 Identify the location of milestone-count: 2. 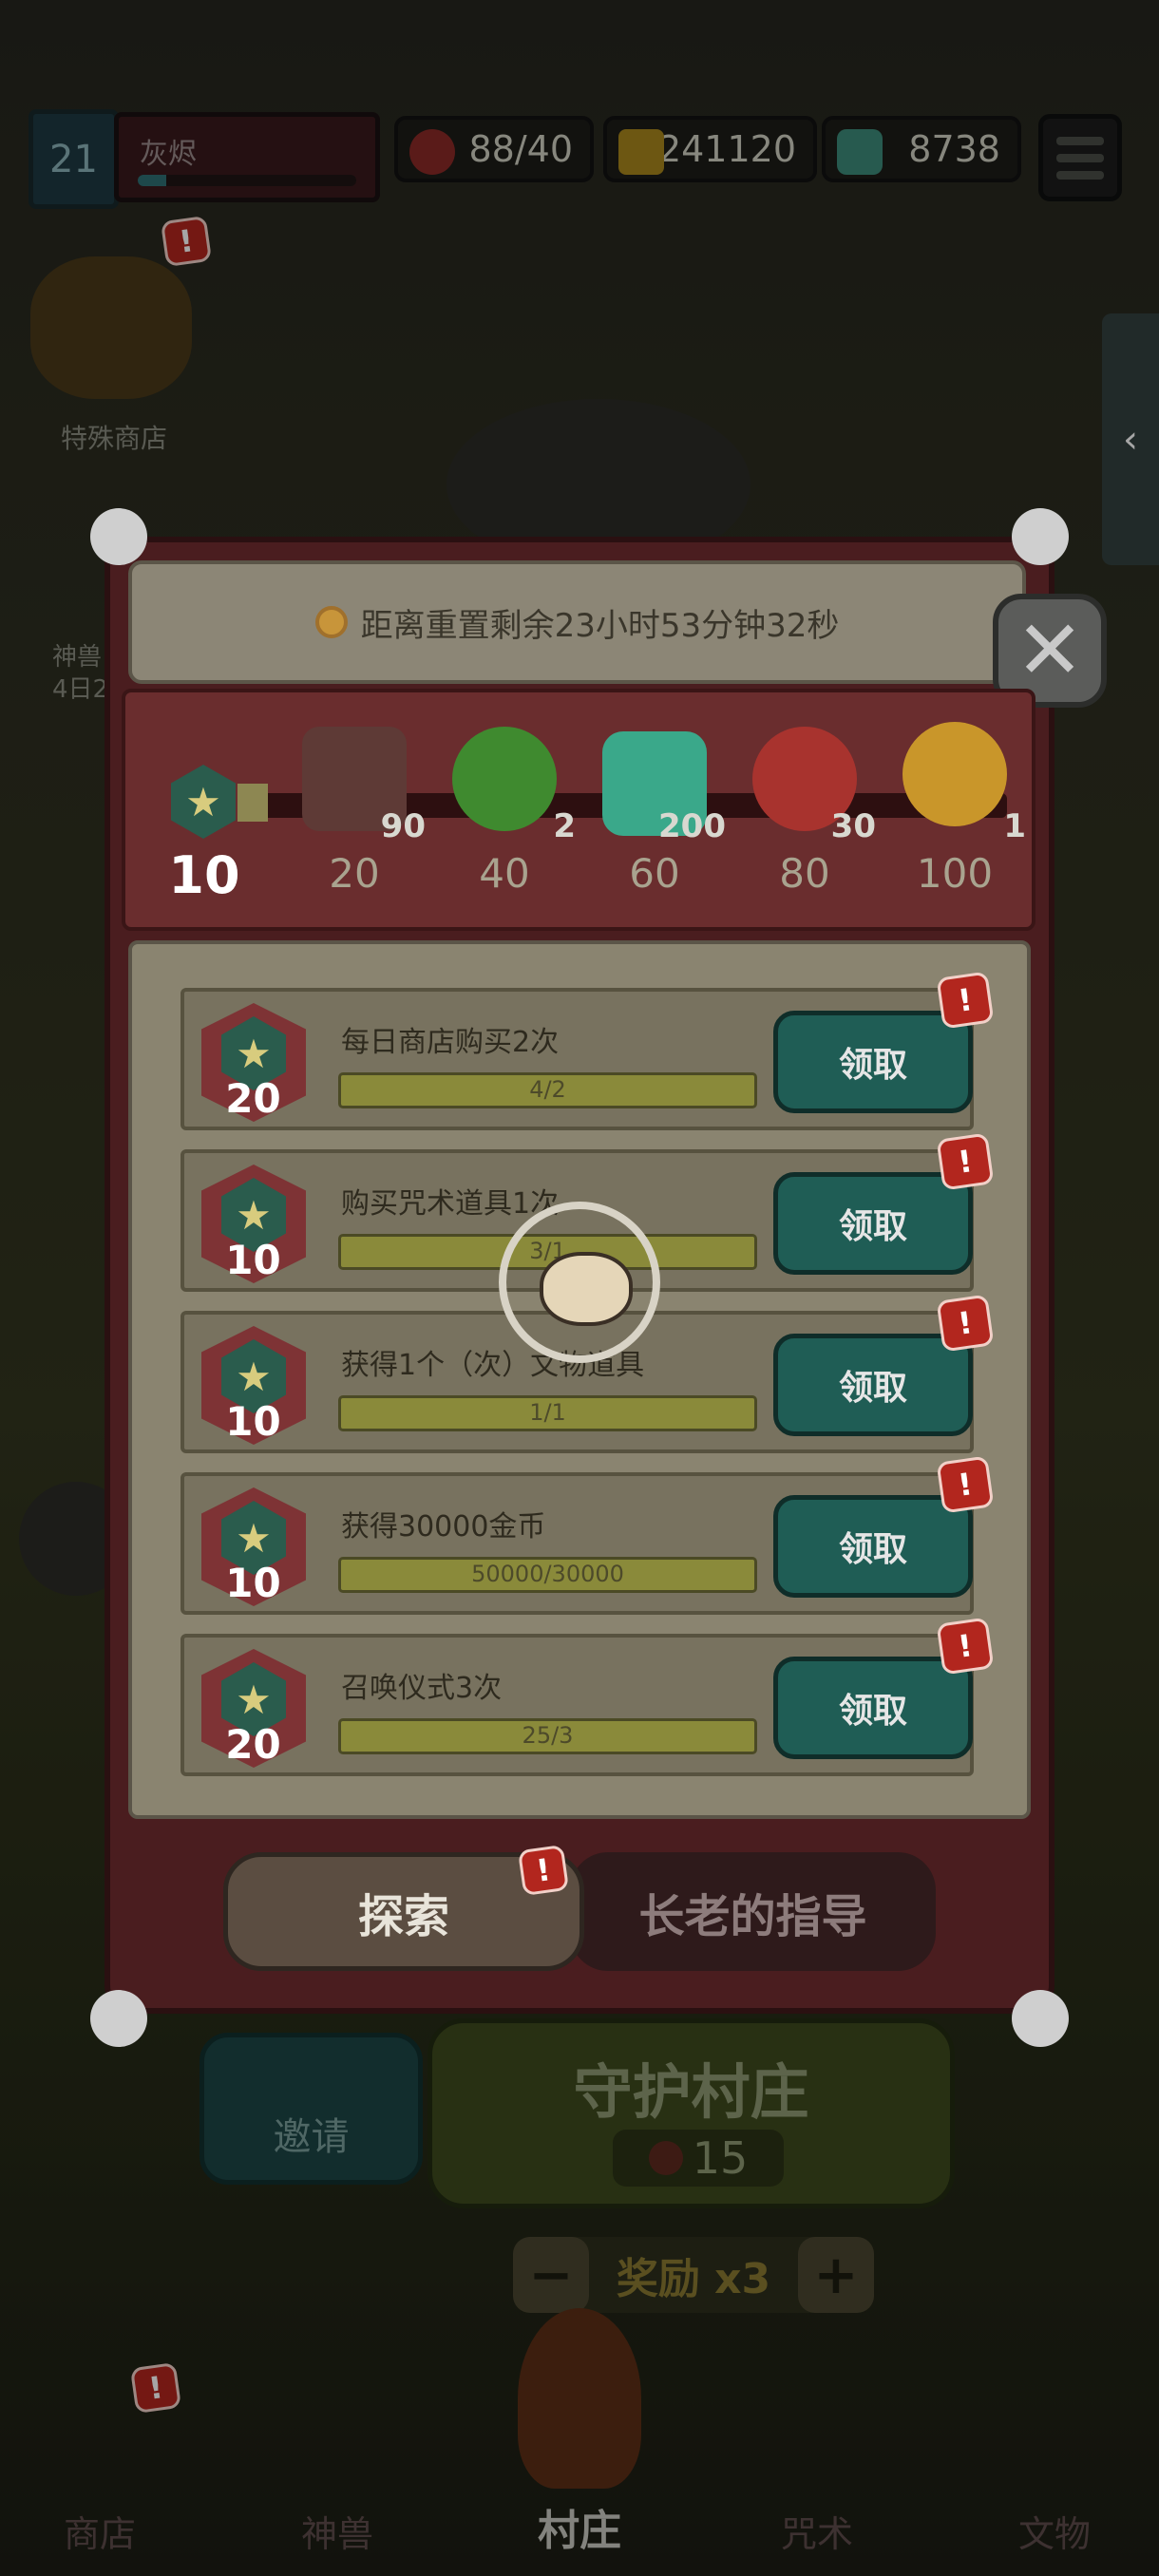
(564, 826).